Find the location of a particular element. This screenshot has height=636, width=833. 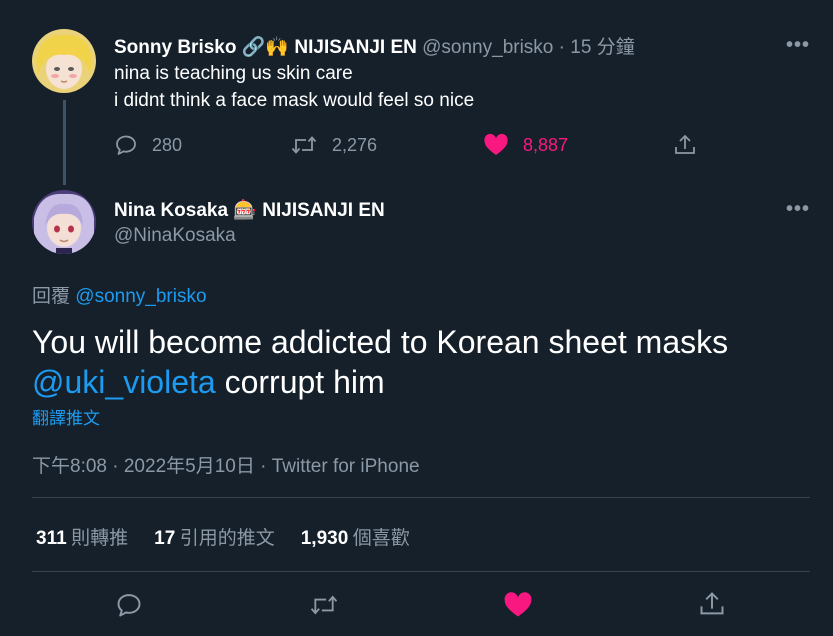

main-text-rest: corrupt him is located at coordinates (300, 382).